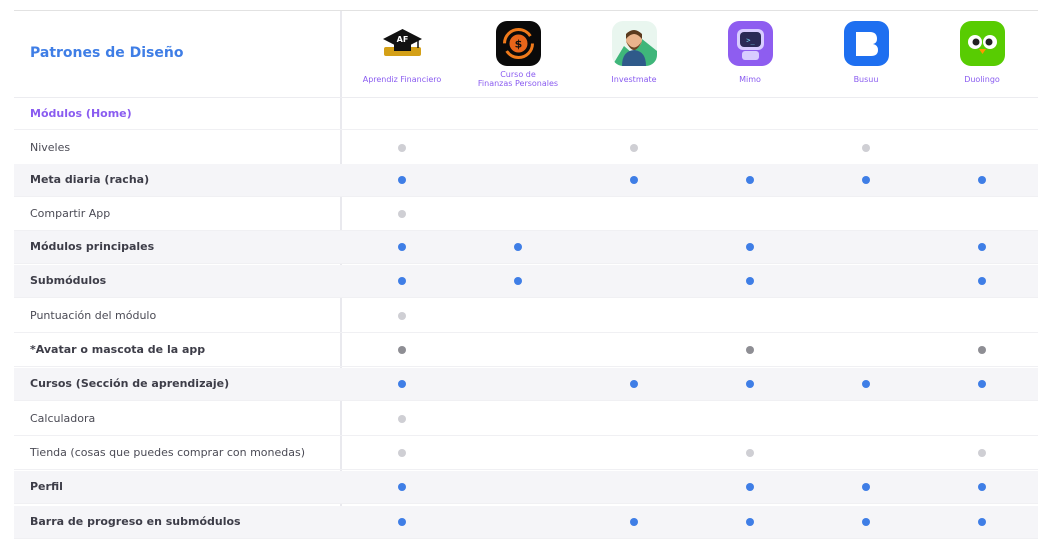 The width and height of the screenshot is (1038, 539). Describe the element at coordinates (526, 247) in the screenshot. I see `table-row: Módulos principales` at that location.